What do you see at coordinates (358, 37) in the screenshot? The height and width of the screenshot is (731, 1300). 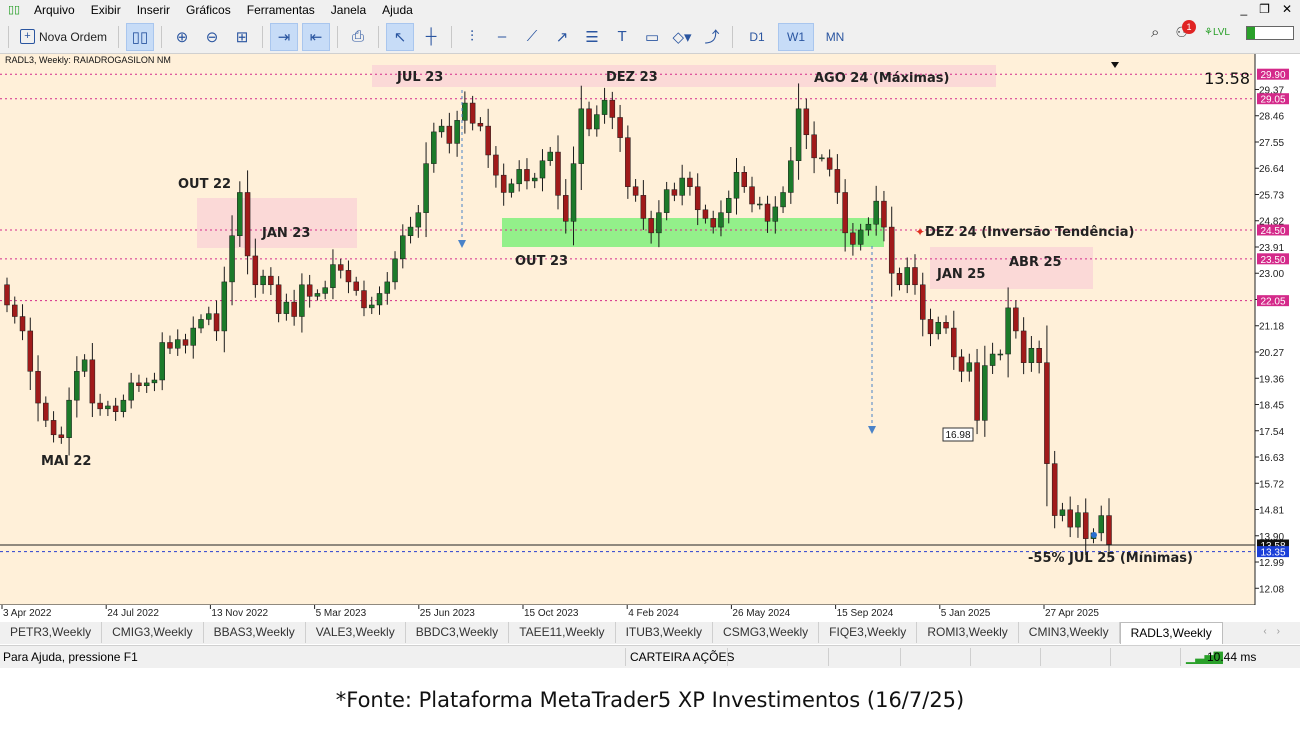 I see `screenshot-icon: ⎙` at bounding box center [358, 37].